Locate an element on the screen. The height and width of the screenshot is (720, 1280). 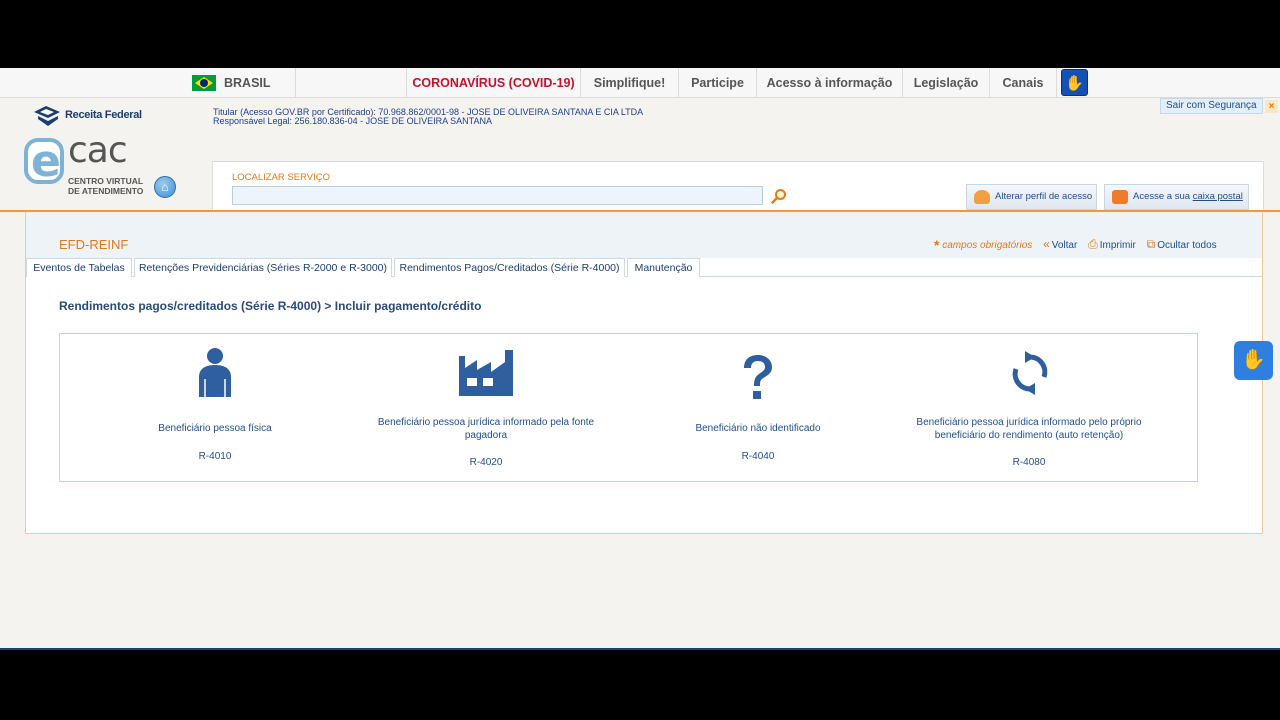
receita-federal-mark-icon is located at coordinates (47, 116).